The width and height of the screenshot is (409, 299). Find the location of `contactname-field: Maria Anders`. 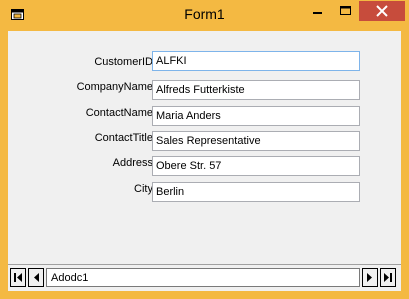

contactname-field: Maria Anders is located at coordinates (256, 116).